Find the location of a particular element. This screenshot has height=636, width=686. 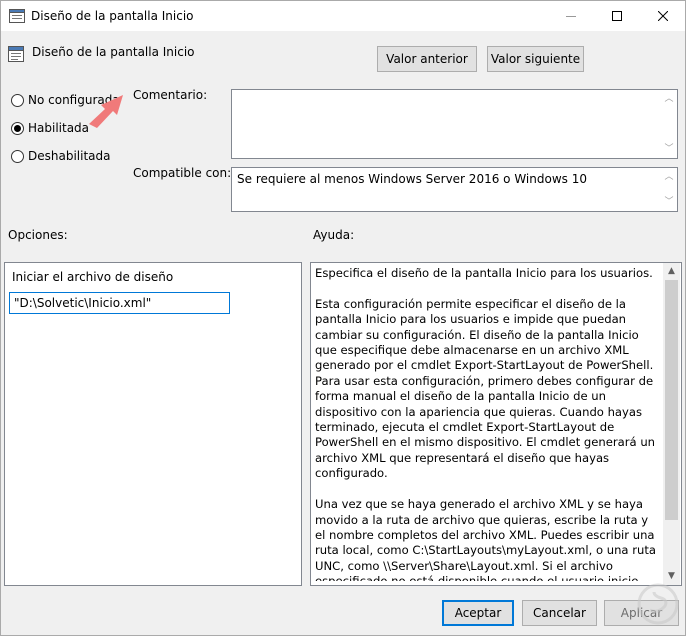

layout-file-input is located at coordinates (119, 303).